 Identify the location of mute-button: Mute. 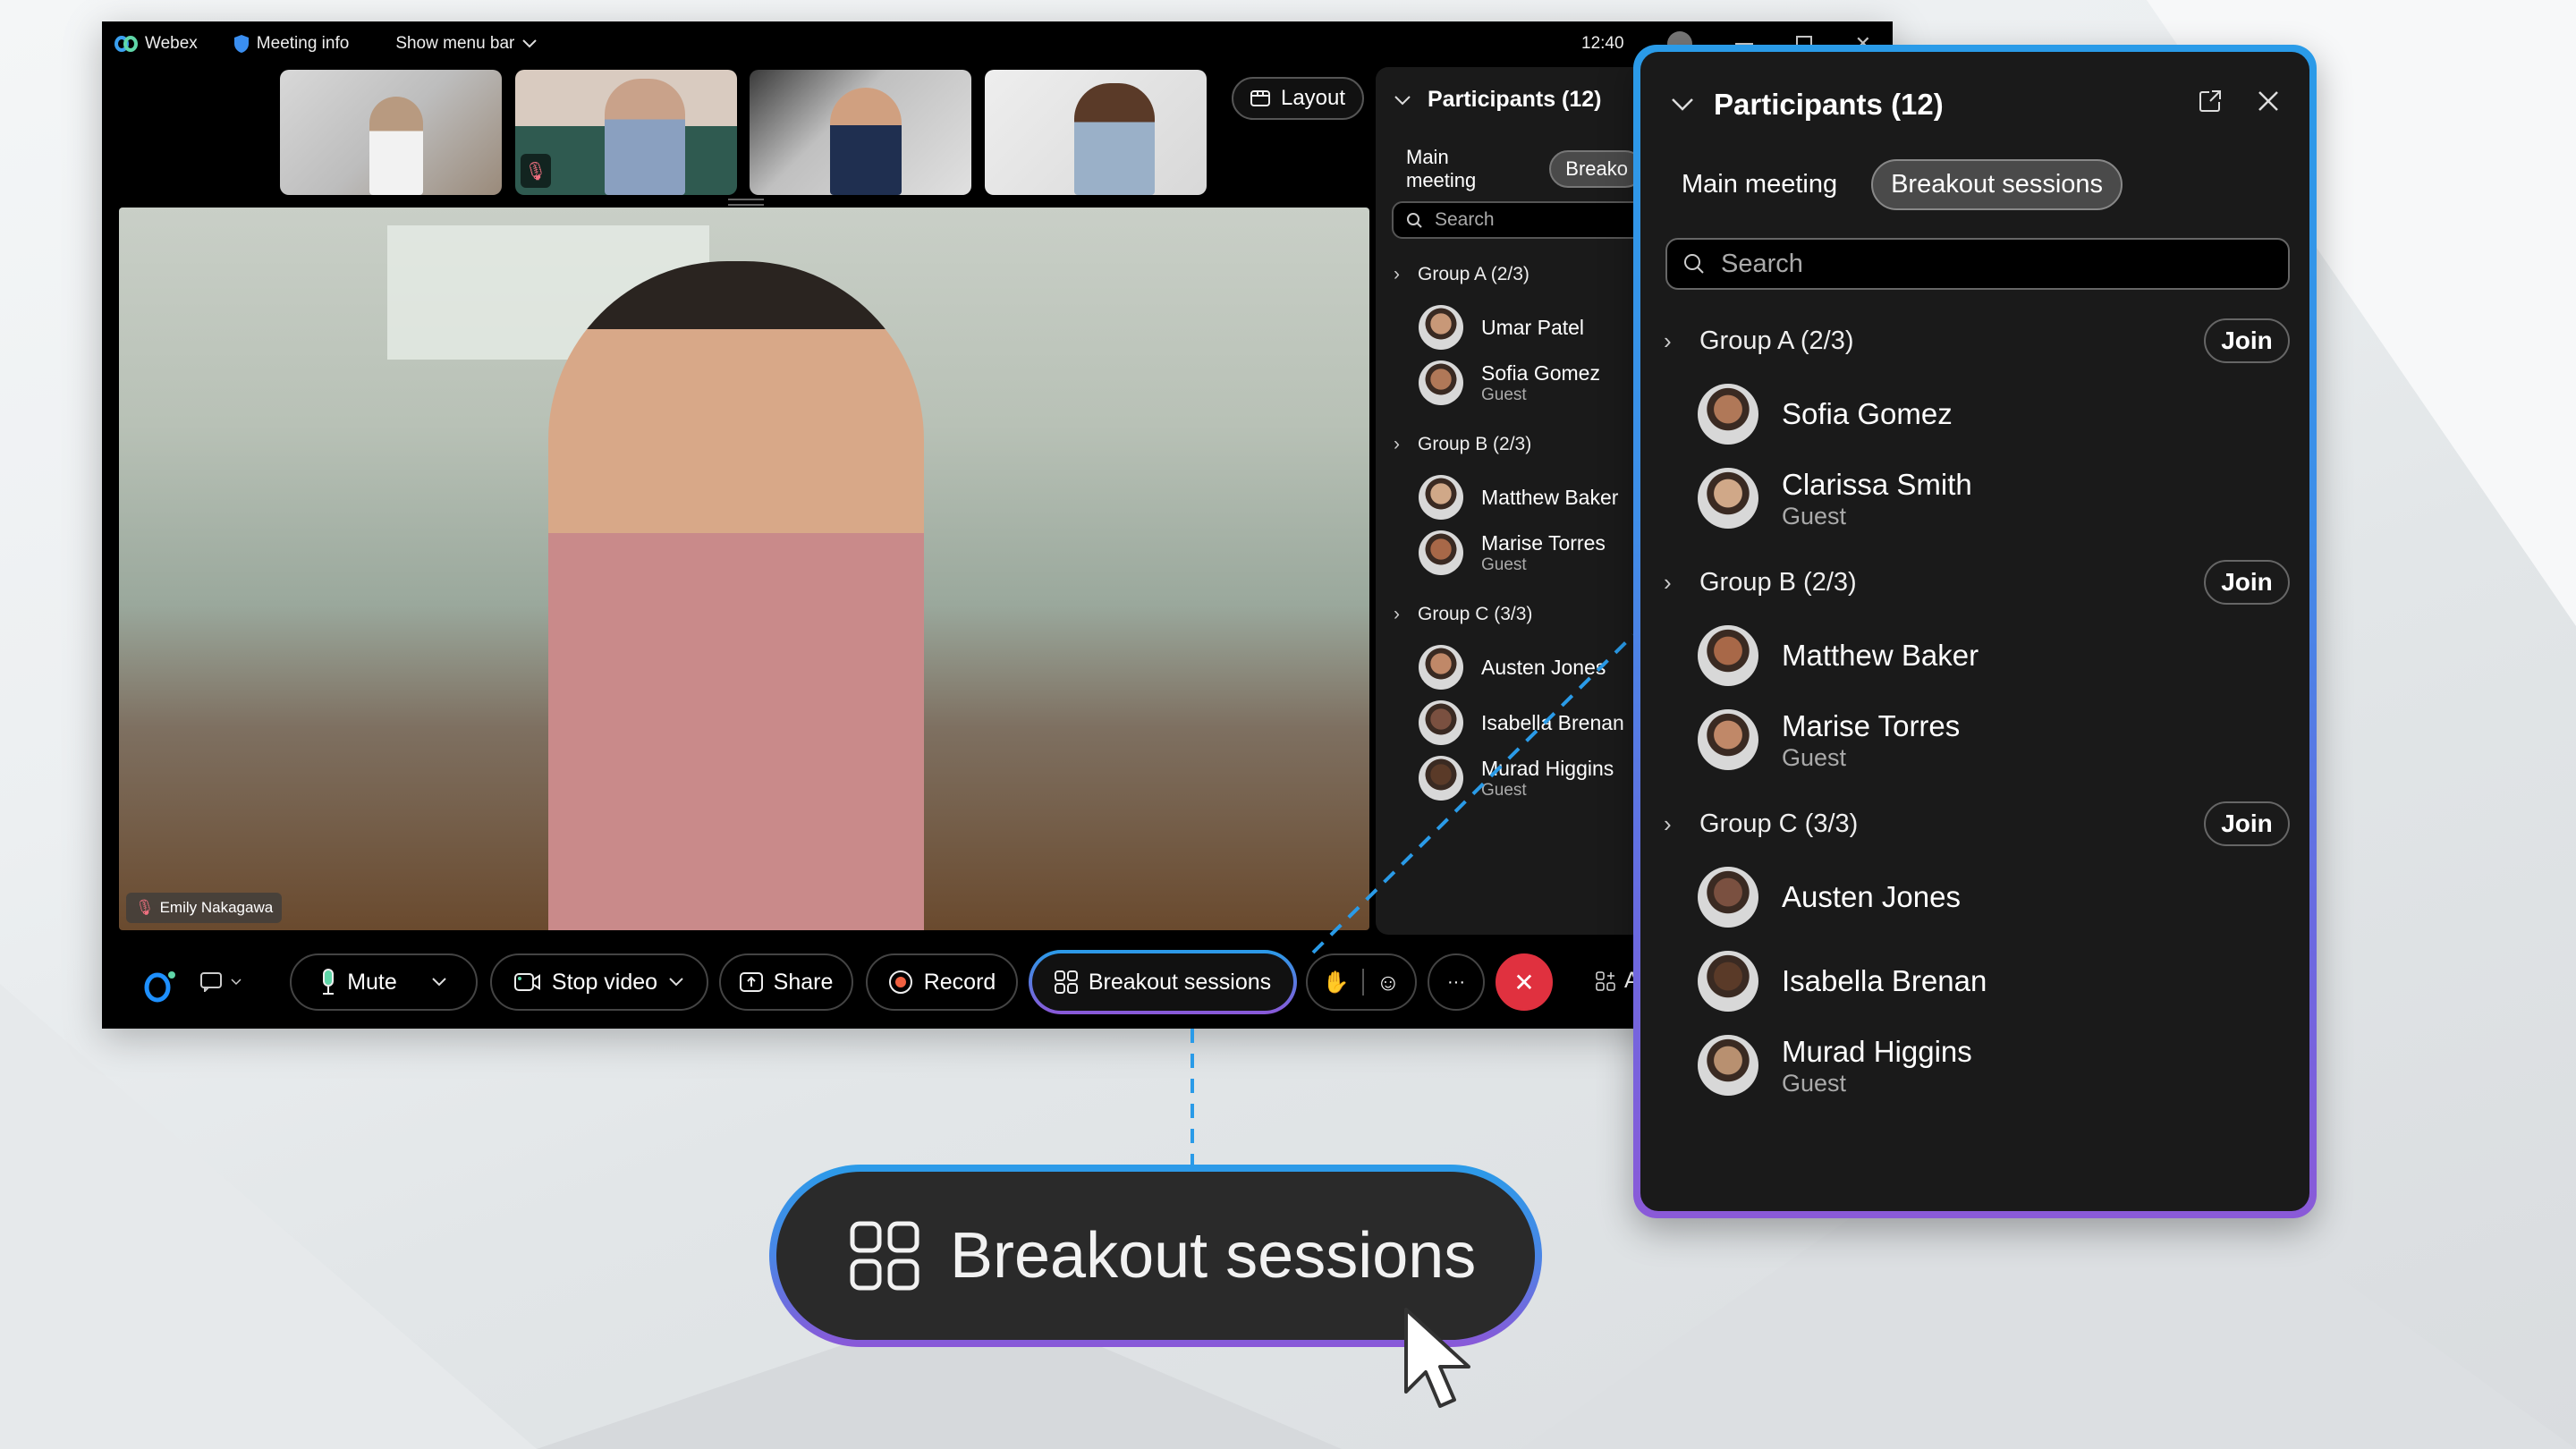
(384, 982).